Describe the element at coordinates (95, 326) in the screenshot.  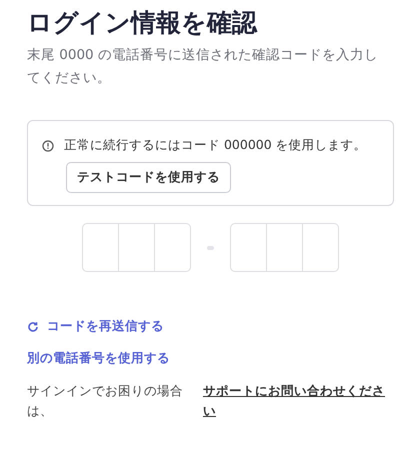
I see `resend-code-link: コードを再送信する` at that location.